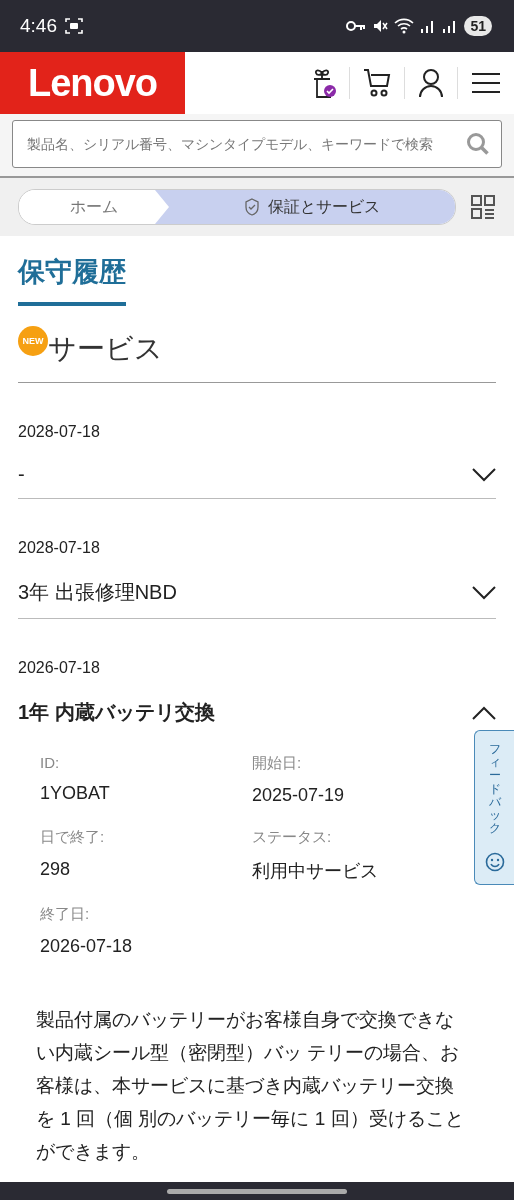  What do you see at coordinates (97, 592) in the screenshot?
I see `service-title: 3年 出張修理NBD` at bounding box center [97, 592].